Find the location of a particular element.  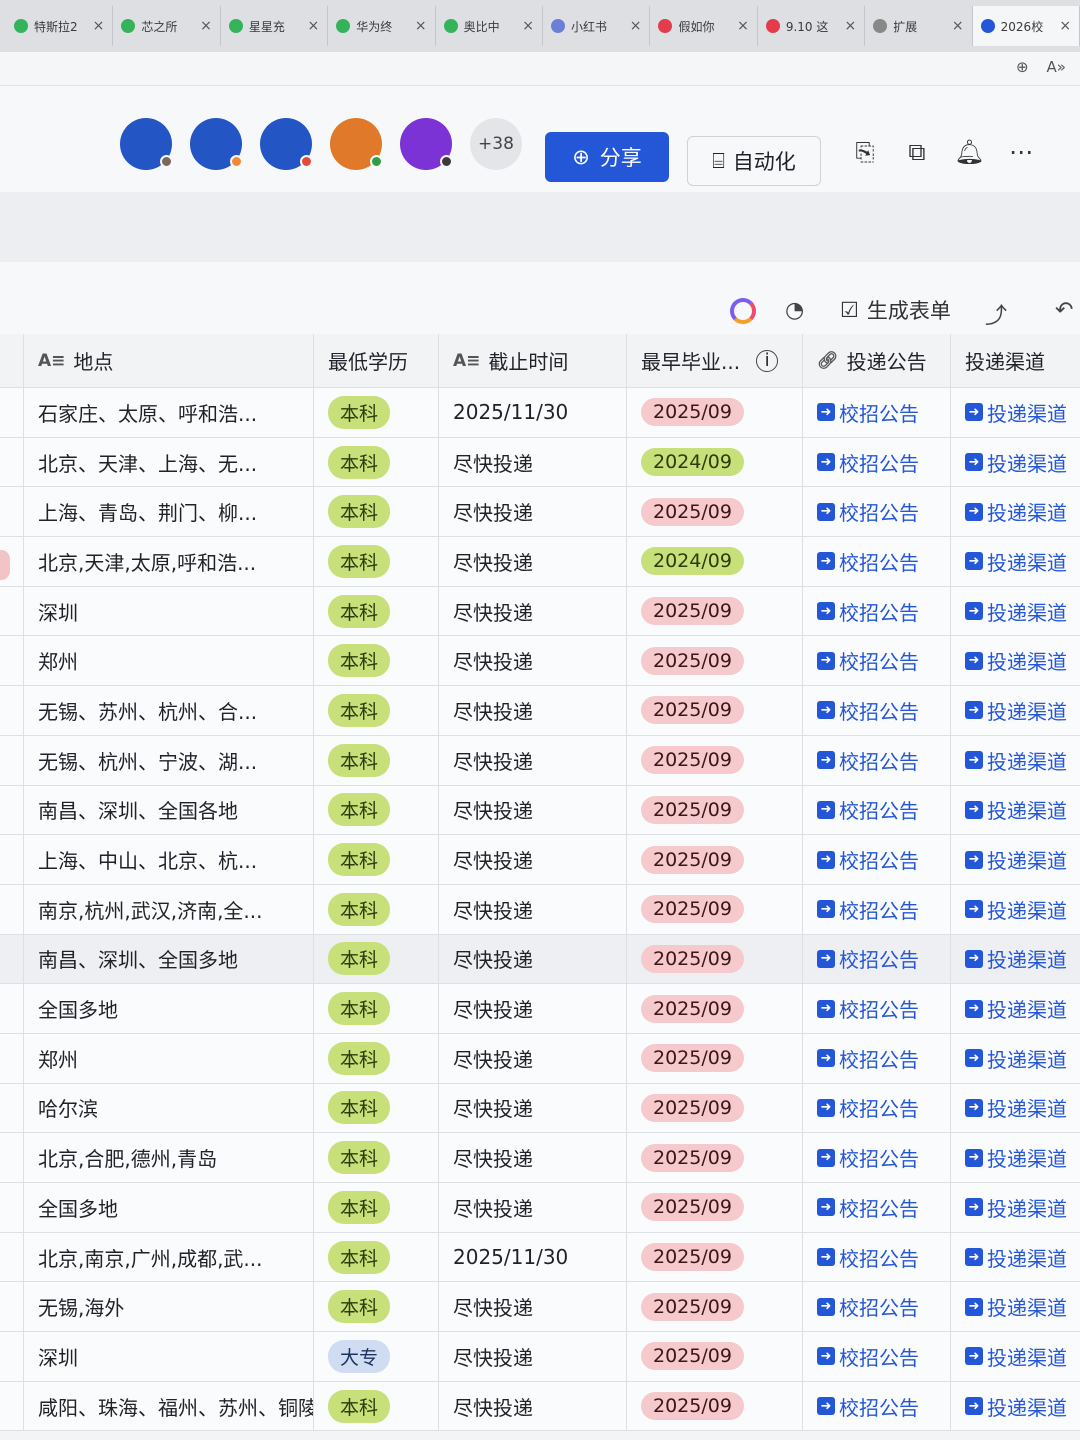

table-row: 无锡,海外 本科 尽快投递 2025/09 ➜ 校招公告 ➜ 投递渠道 is located at coordinates (540, 1307).